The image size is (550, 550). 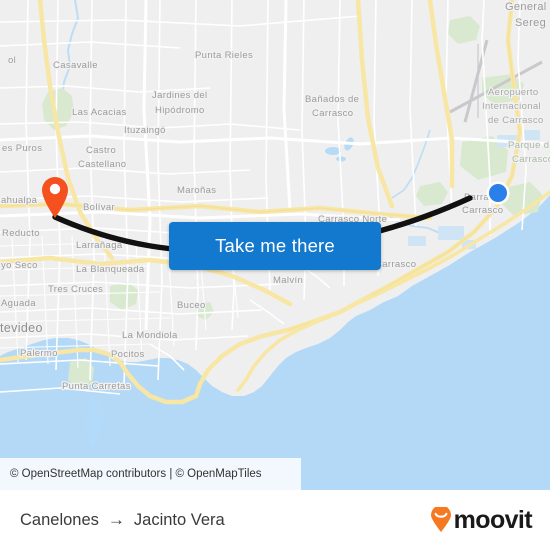 What do you see at coordinates (528, 145) in the screenshot?
I see `map-place-label: Parque d` at bounding box center [528, 145].